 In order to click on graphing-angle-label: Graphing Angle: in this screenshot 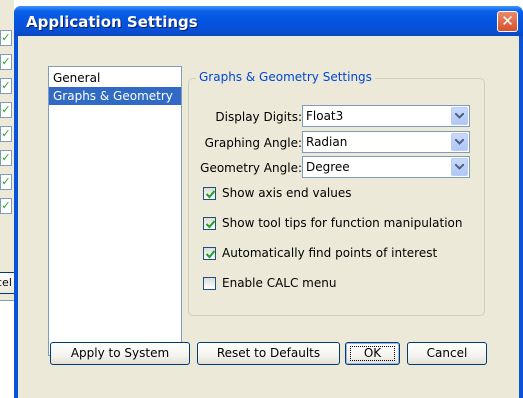, I will do `click(253, 143)`.